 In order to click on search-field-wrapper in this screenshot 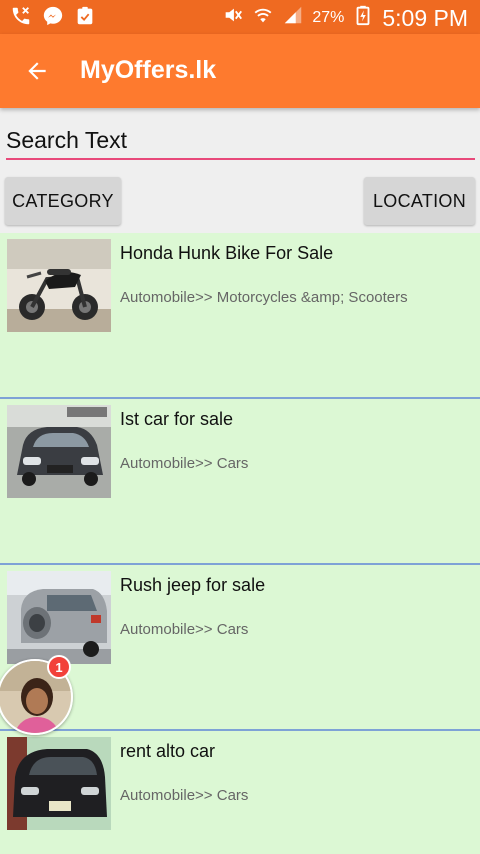, I will do `click(240, 139)`.